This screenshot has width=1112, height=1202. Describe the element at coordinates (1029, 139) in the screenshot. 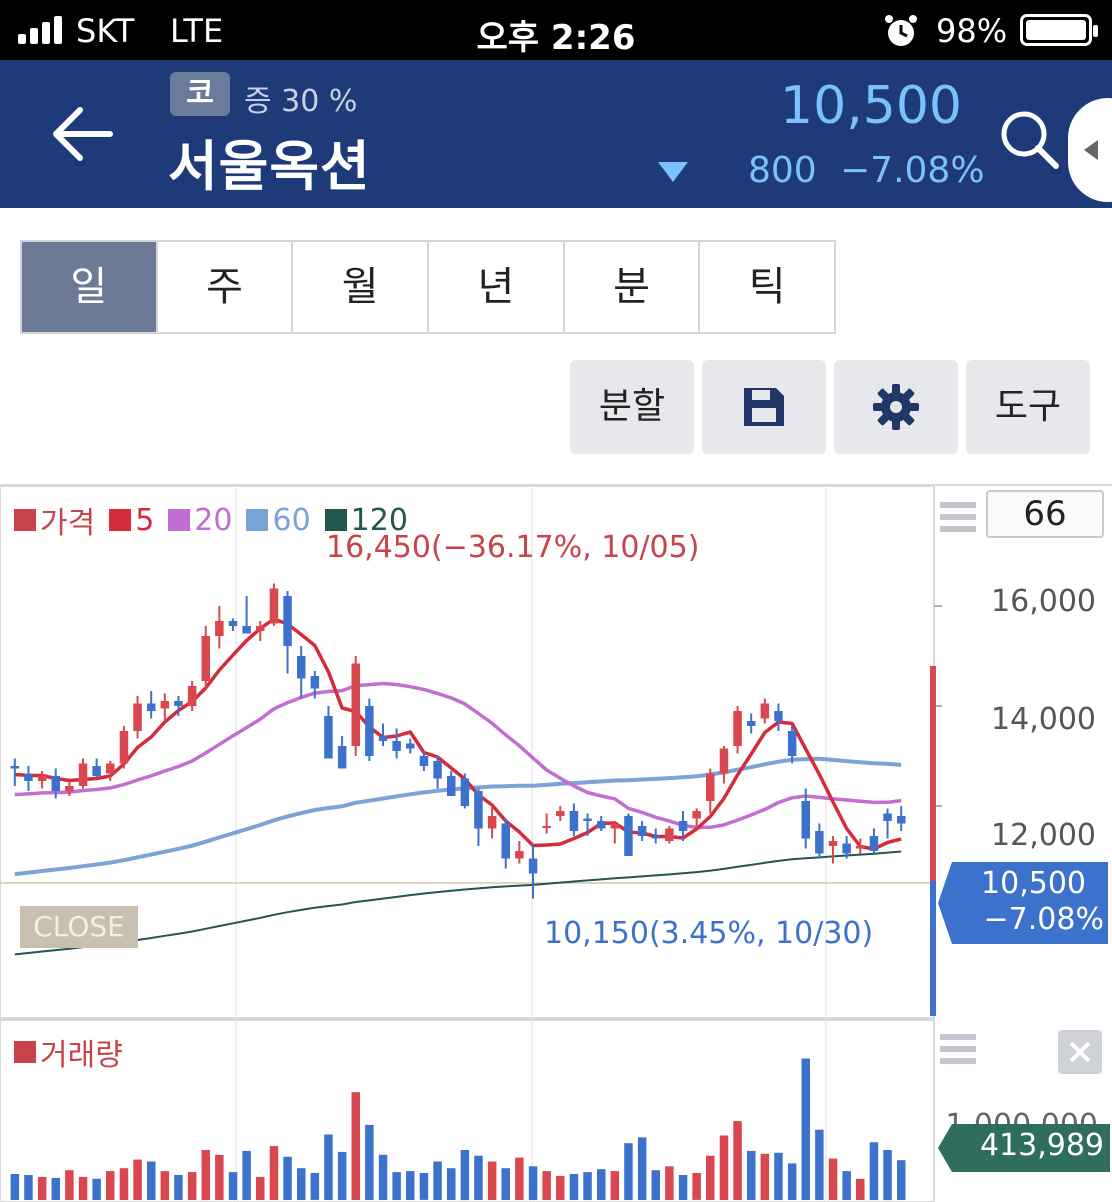

I see `search-icon` at that location.